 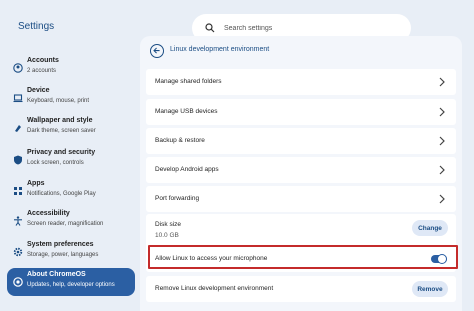 What do you see at coordinates (301, 112) in the screenshot?
I see `manage-usb-devices-row: Manage USB devices` at bounding box center [301, 112].